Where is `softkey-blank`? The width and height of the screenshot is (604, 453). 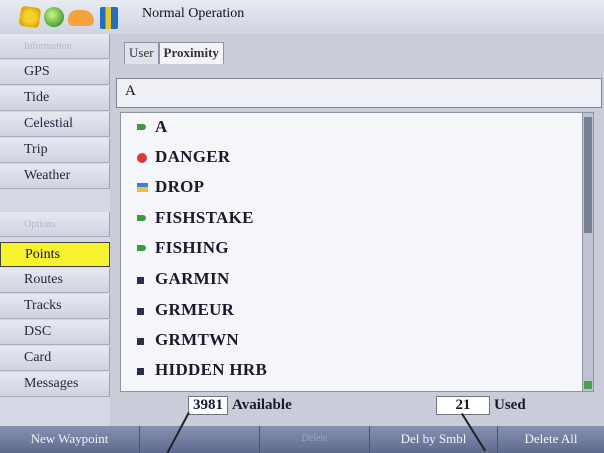 softkey-blank is located at coordinates (200, 439).